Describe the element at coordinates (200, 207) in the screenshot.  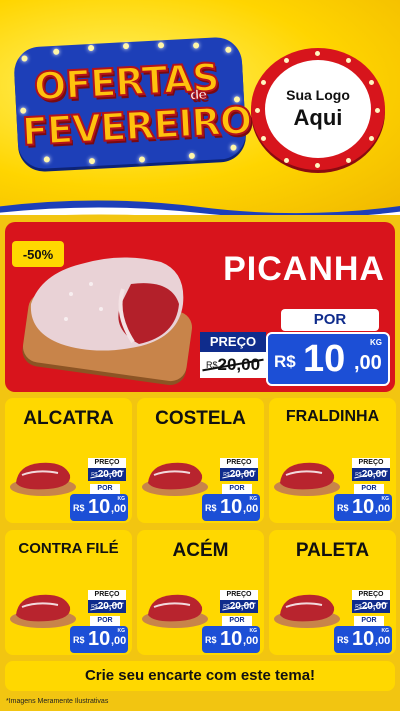
I see `header-wave` at that location.